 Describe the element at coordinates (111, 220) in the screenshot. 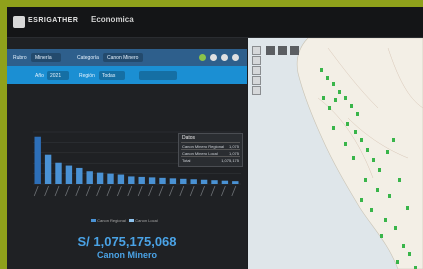

I see `legend-item: Canon Regional` at that location.